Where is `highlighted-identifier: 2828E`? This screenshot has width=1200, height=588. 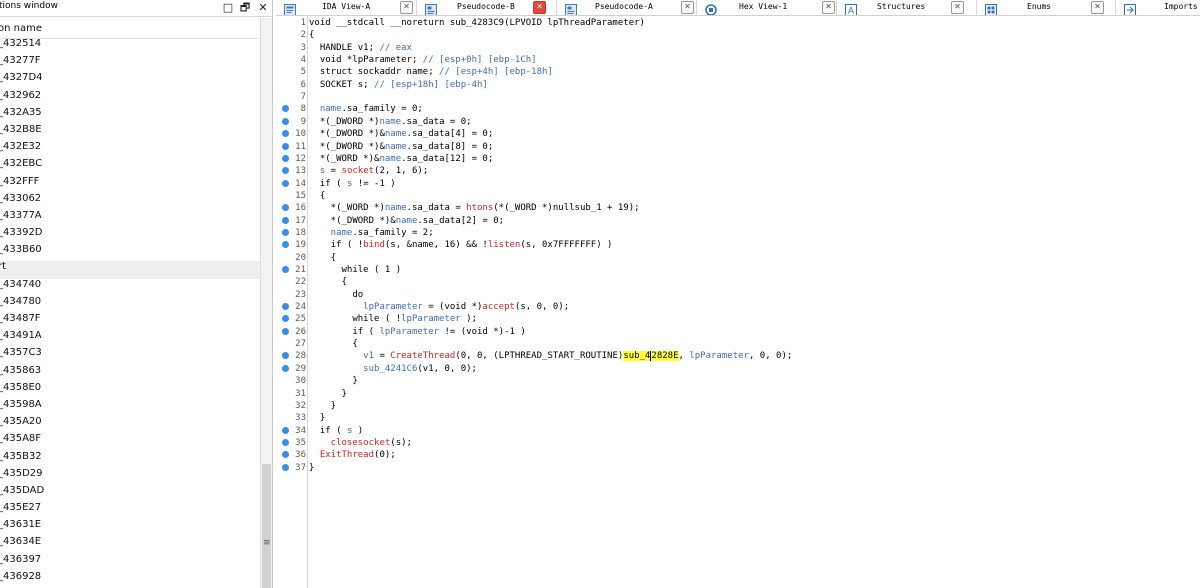
highlighted-identifier: 2828E is located at coordinates (665, 356).